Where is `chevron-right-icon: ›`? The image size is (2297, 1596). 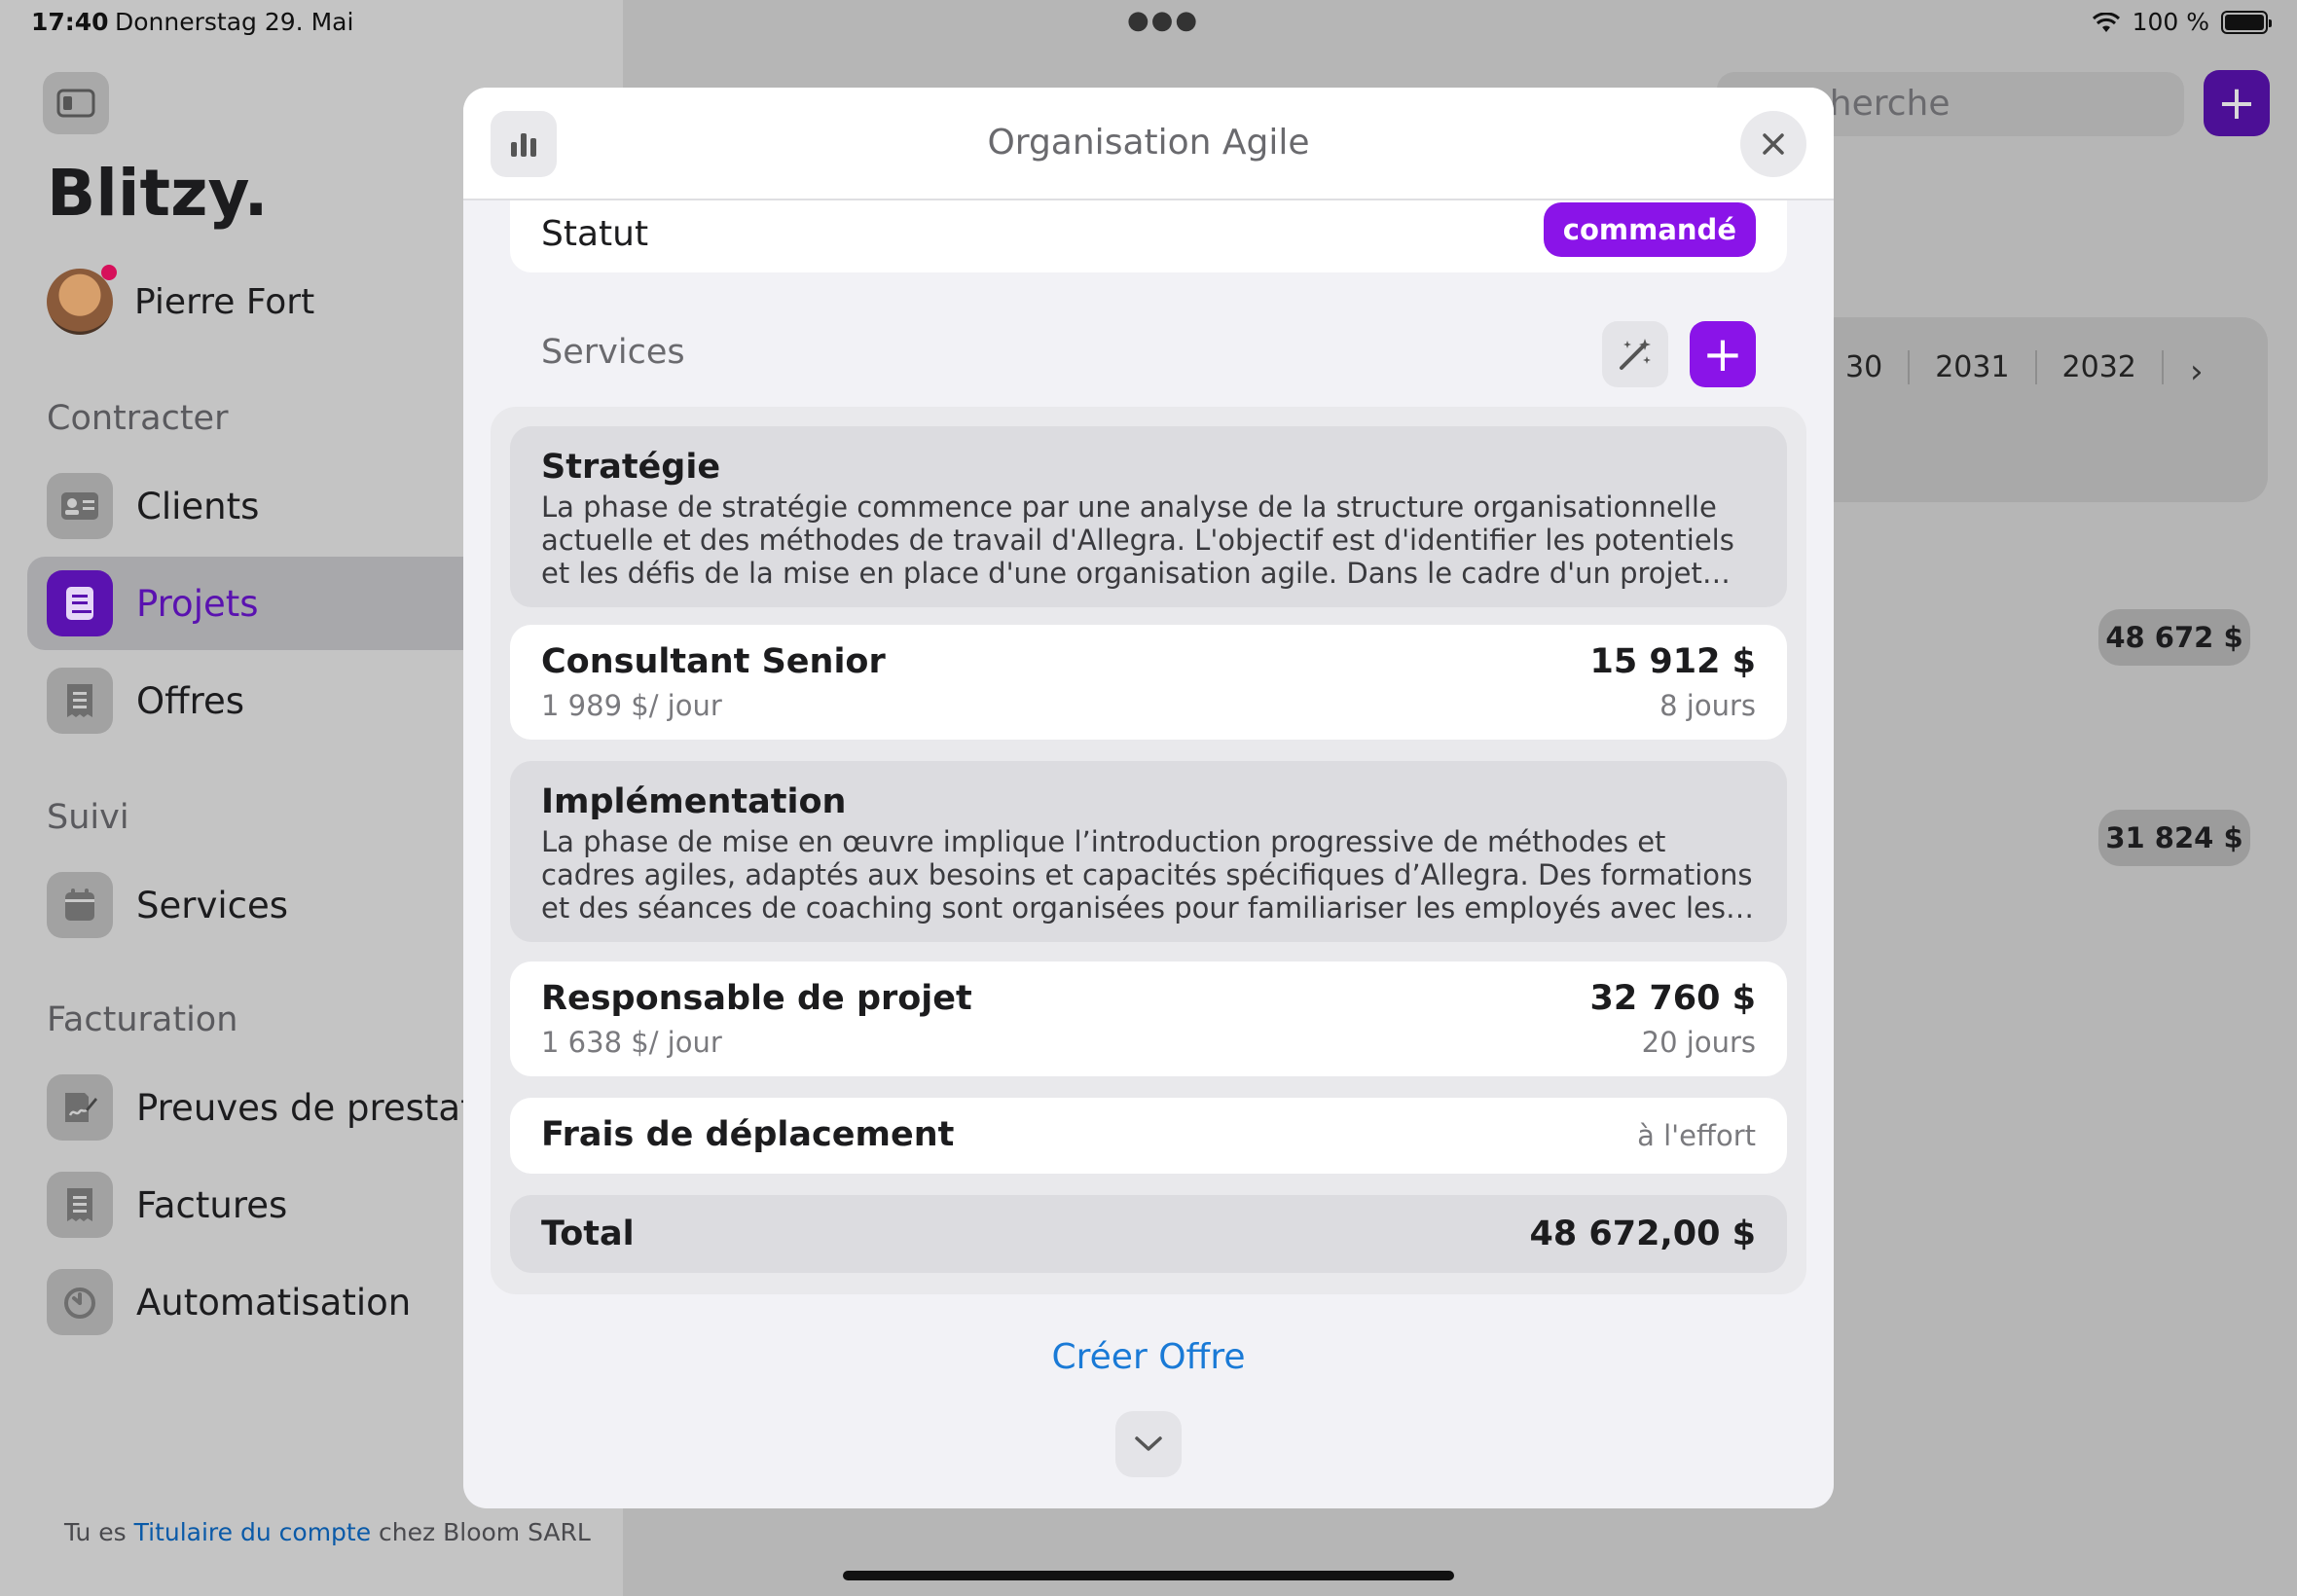 chevron-right-icon: › is located at coordinates (2197, 371).